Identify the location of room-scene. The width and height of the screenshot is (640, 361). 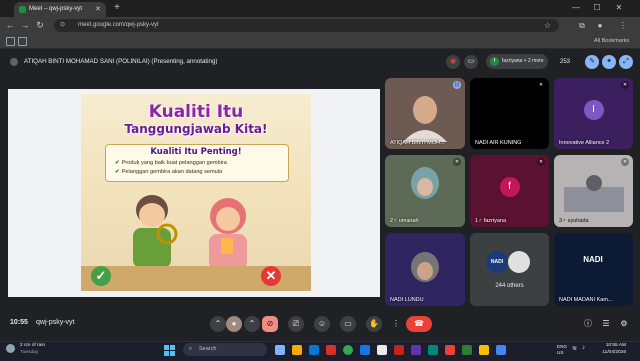
(594, 193).